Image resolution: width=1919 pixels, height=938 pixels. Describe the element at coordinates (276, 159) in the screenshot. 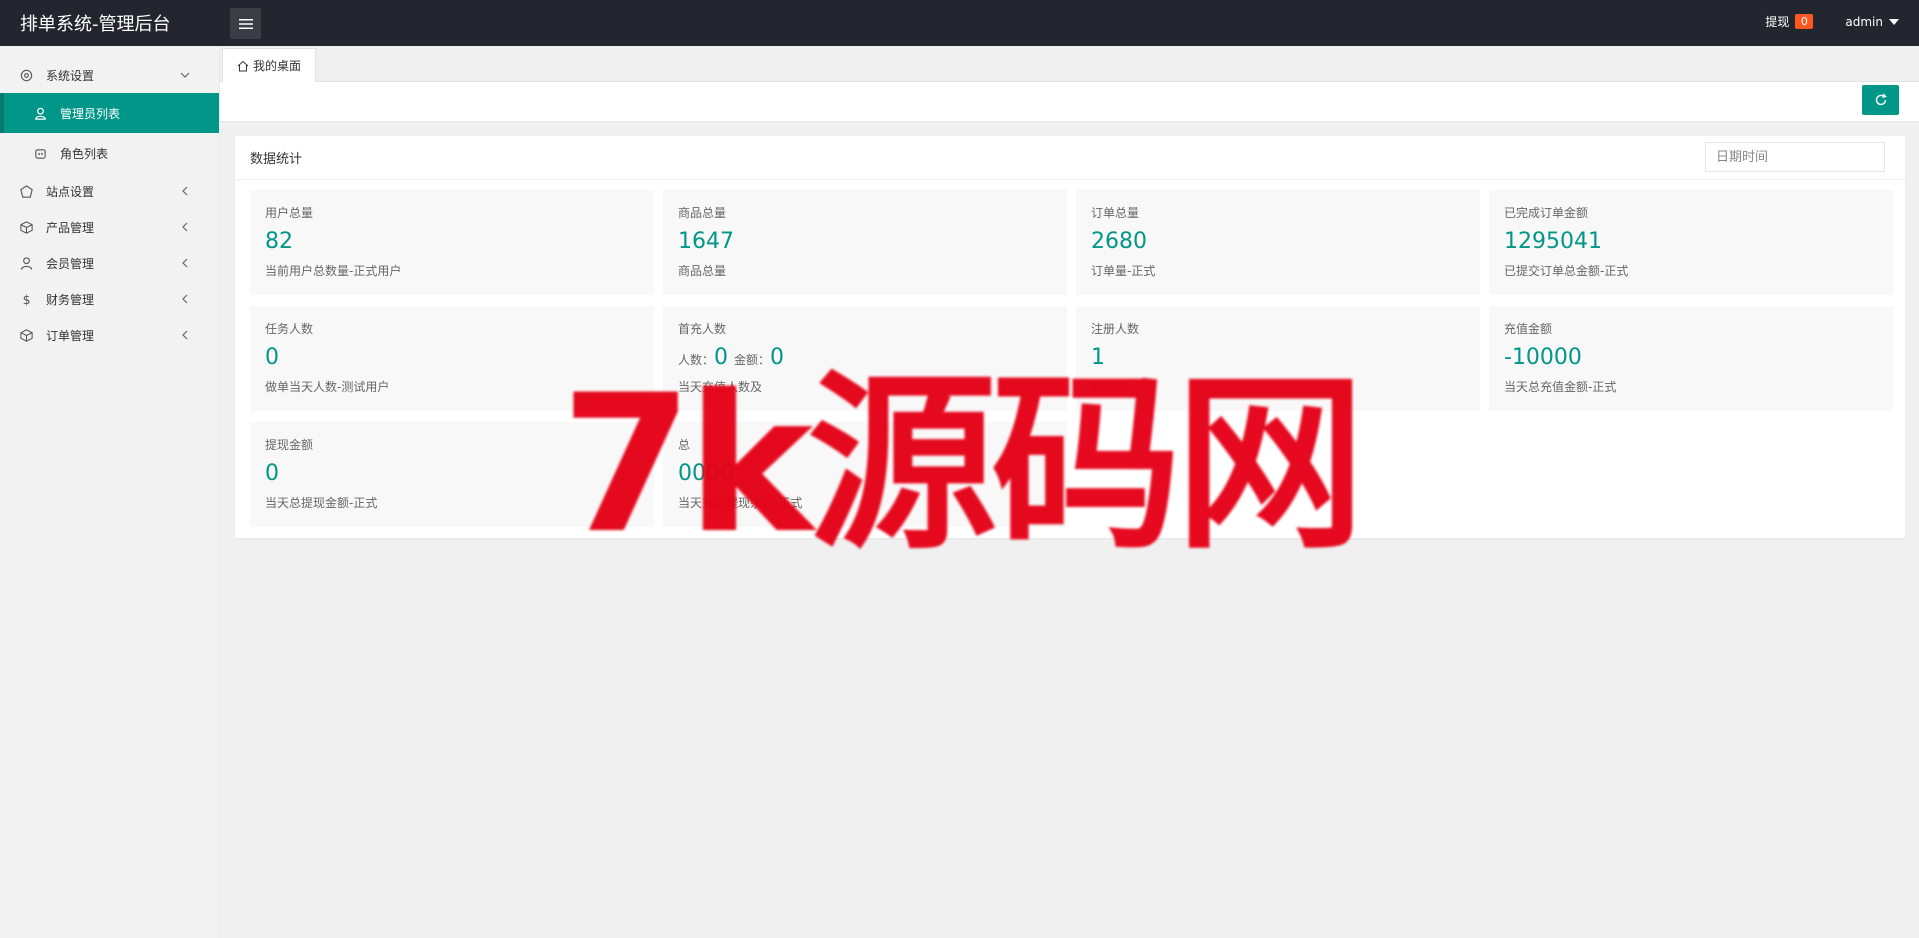

I see `card-title: 数据统计` at that location.